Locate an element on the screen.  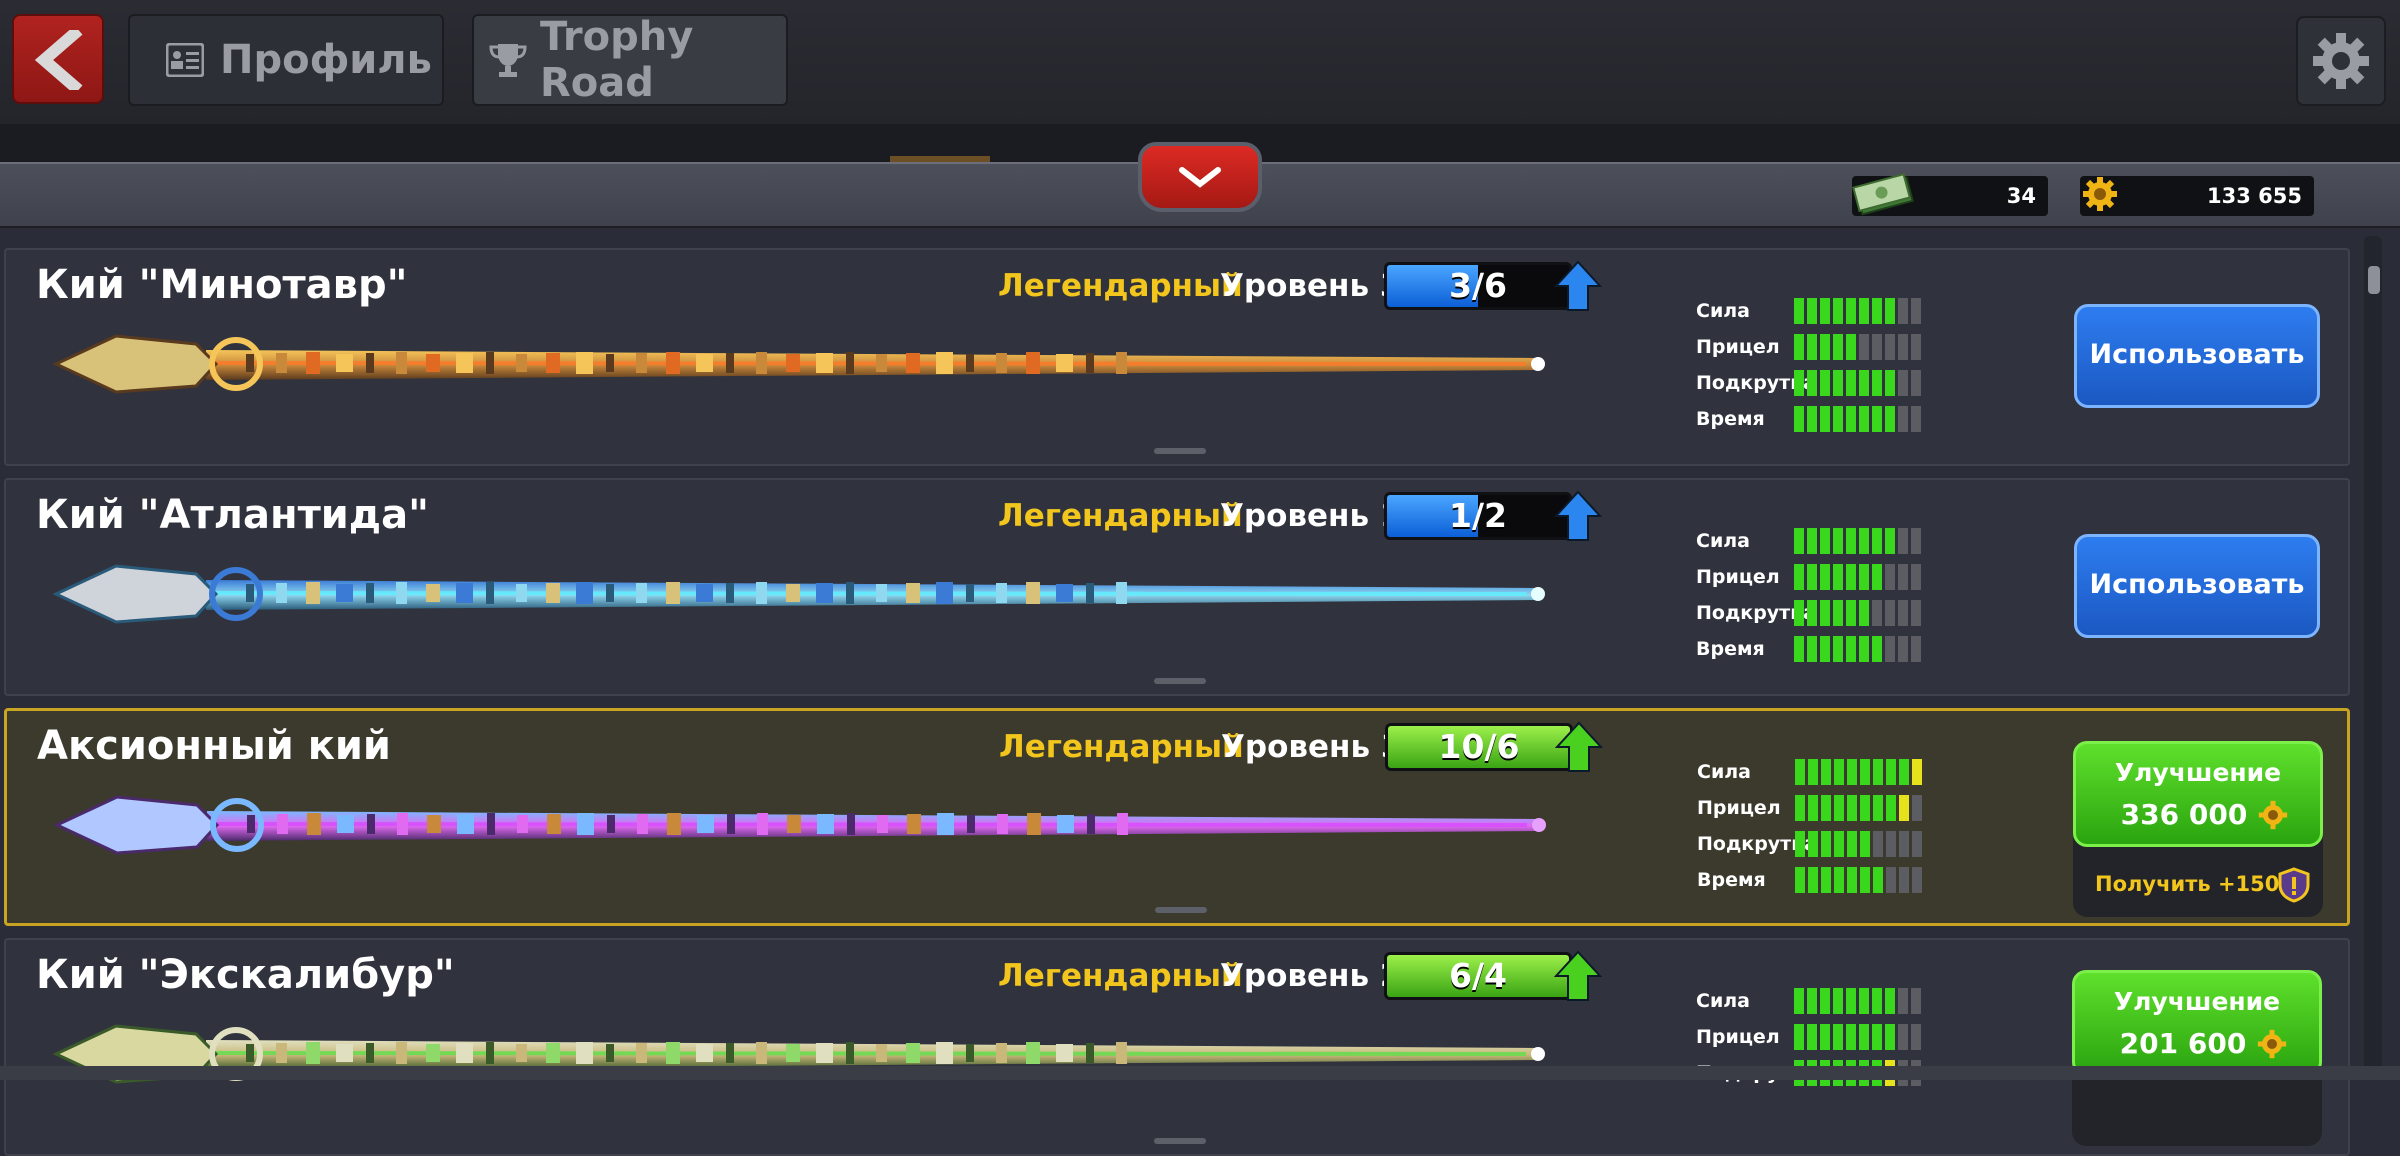
chevron-down-icon is located at coordinates (1200, 177).